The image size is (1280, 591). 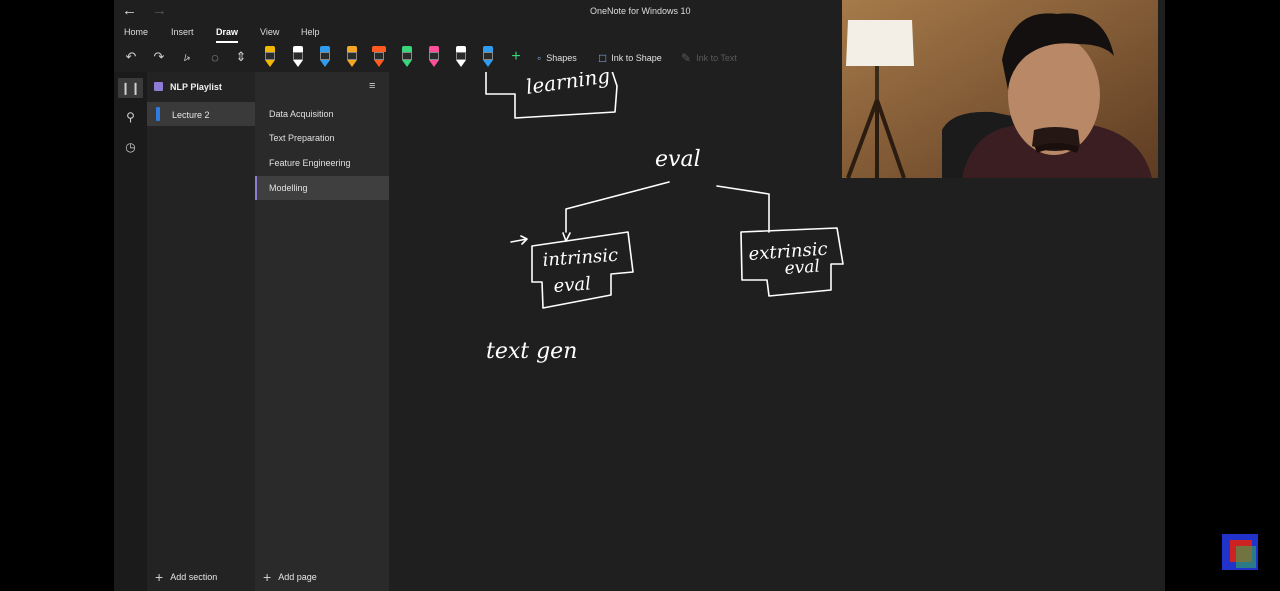 What do you see at coordinates (269, 32) in the screenshot?
I see `tab-view: View` at bounding box center [269, 32].